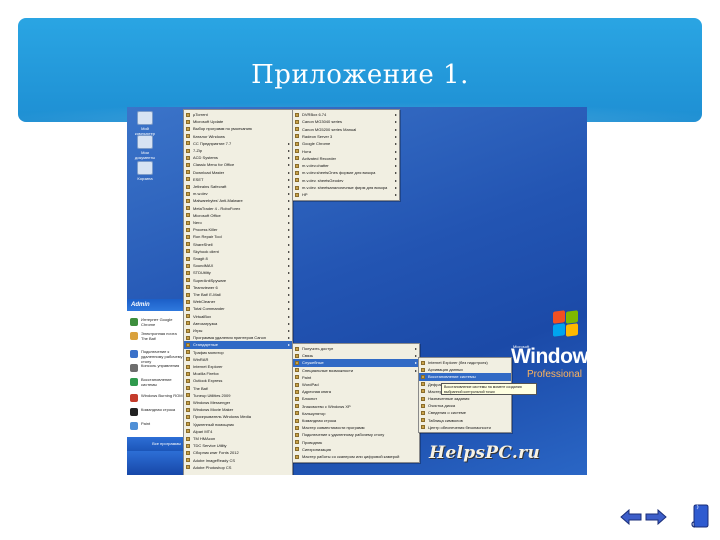 This screenshot has width=720, height=540. I want to click on menu-item: Получить доступ, so click(356, 348).